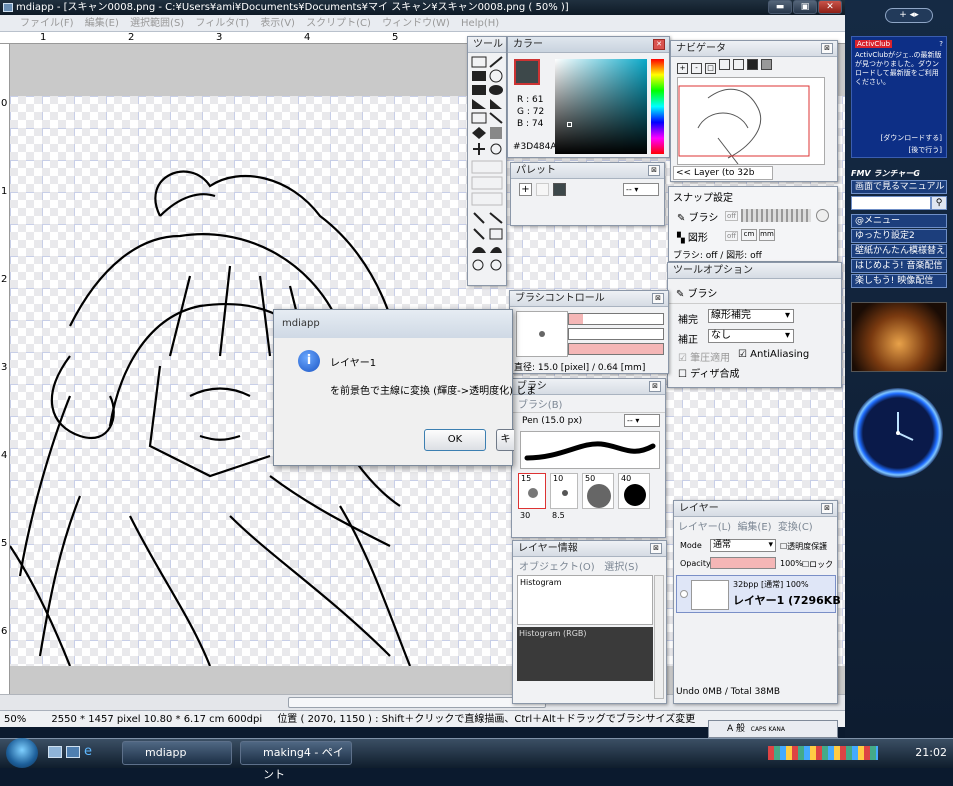  What do you see at coordinates (724, 64) in the screenshot?
I see `rotate-left-icon` at bounding box center [724, 64].